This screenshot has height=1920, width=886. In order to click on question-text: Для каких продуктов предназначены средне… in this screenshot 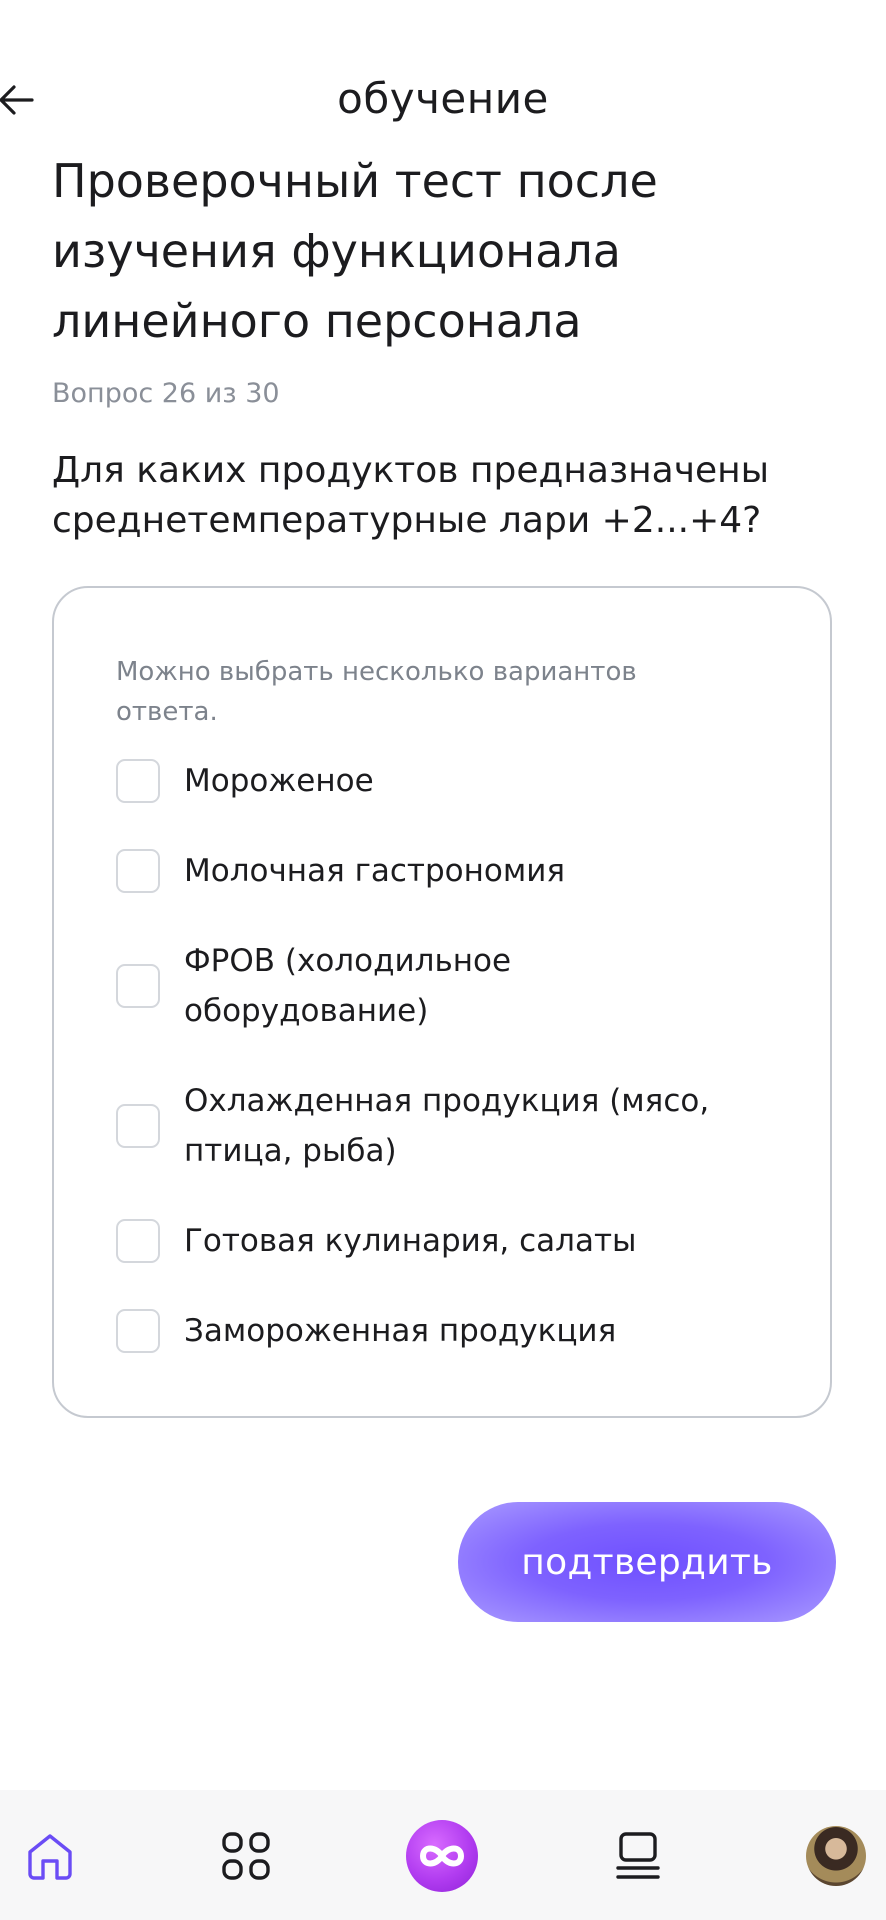, I will do `click(411, 495)`.